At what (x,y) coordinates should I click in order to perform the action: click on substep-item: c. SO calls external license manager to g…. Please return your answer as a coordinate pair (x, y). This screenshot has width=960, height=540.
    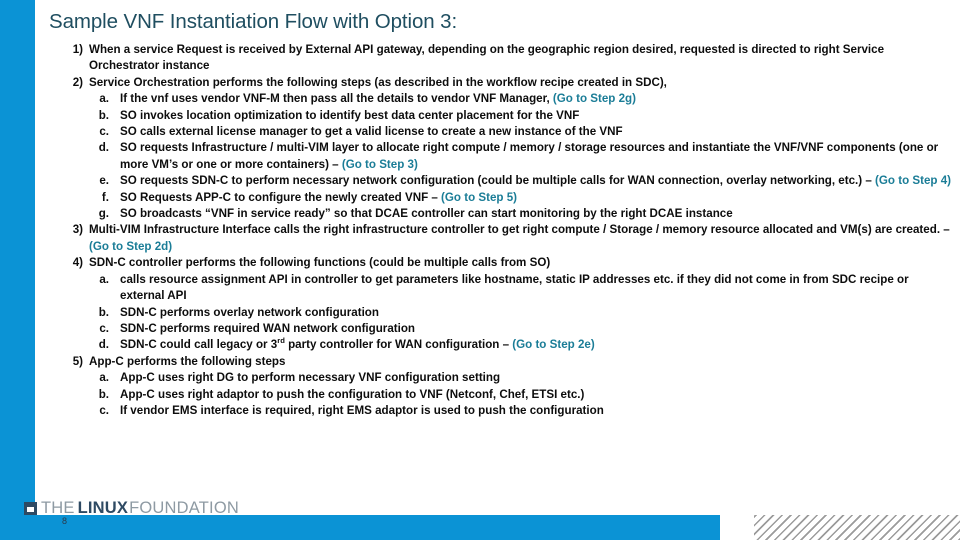
    Looking at the image, I should click on (520, 132).